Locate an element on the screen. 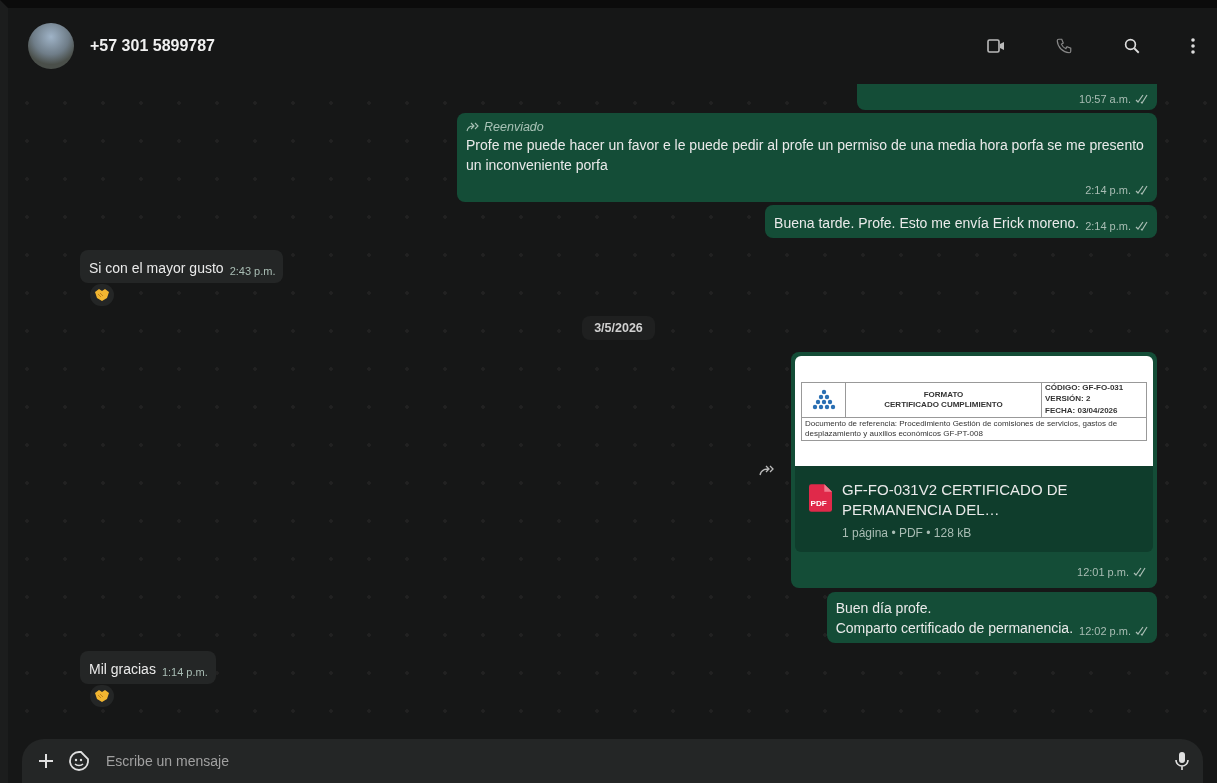 The image size is (1217, 783). message-time: 12:01 p.m. is located at coordinates (1103, 572).